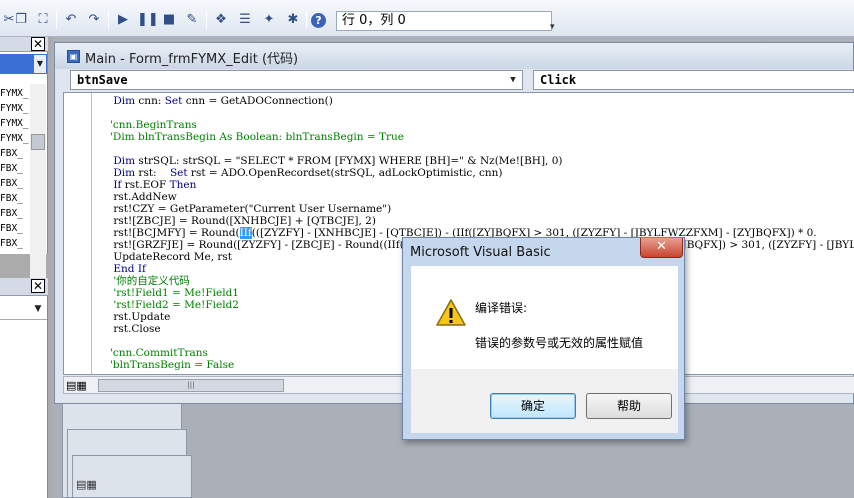 The height and width of the screenshot is (498, 854). What do you see at coordinates (76, 385) in the screenshot?
I see `procedure-view-icon: ▤▦` at bounding box center [76, 385].